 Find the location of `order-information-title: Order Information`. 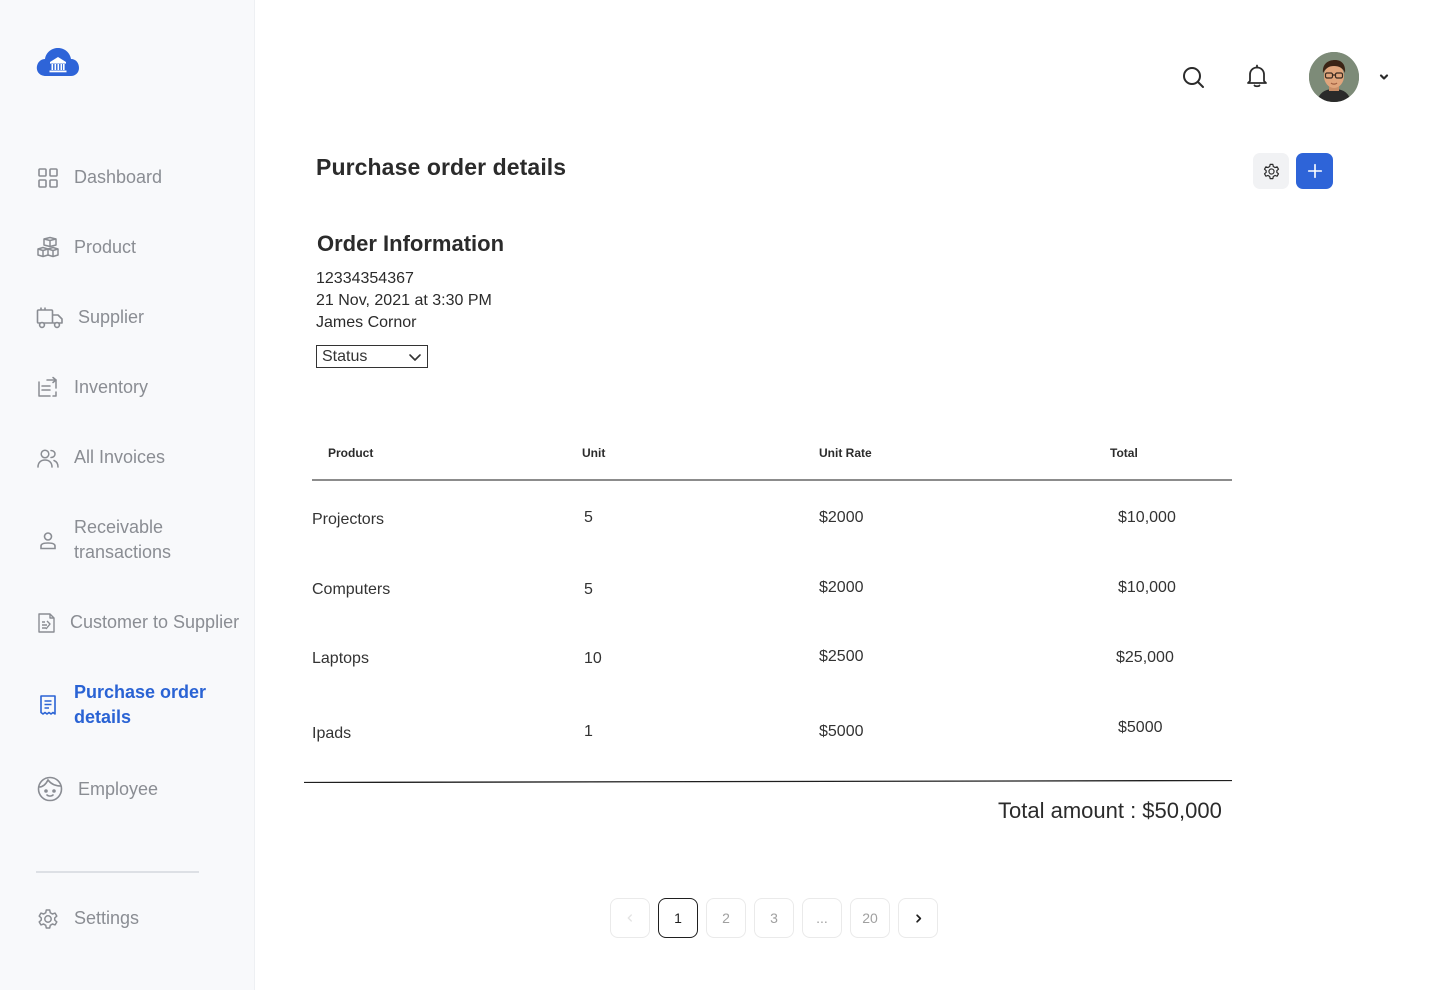

order-information-title: Order Information is located at coordinates (411, 243).